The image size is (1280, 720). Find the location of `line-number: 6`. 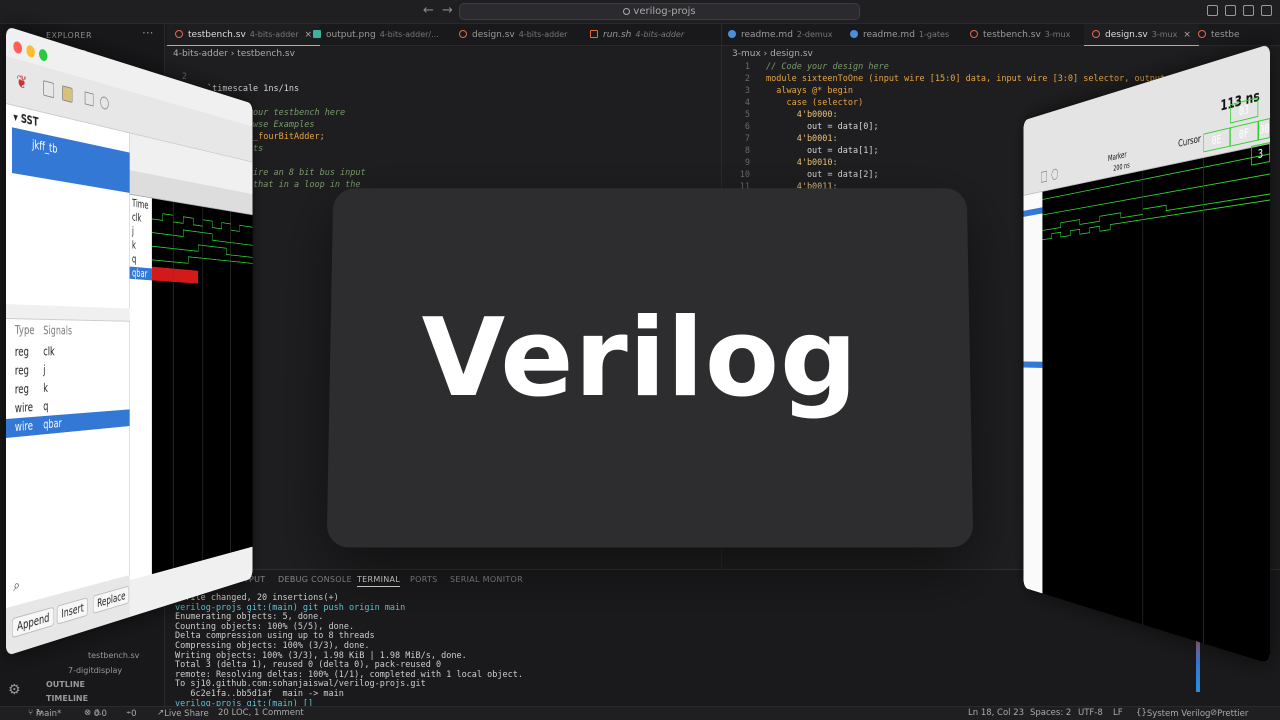

line-number: 6 is located at coordinates (747, 127).